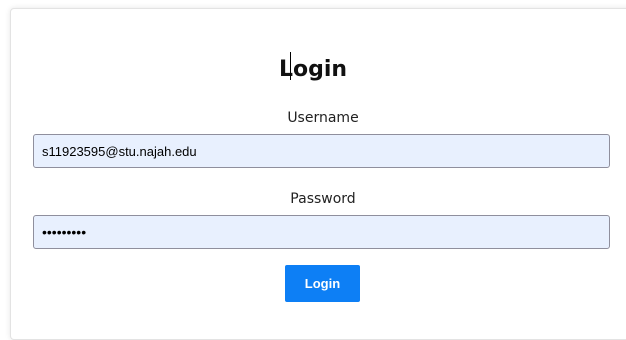  Describe the element at coordinates (290, 66) in the screenshot. I see `text-cursor` at that location.